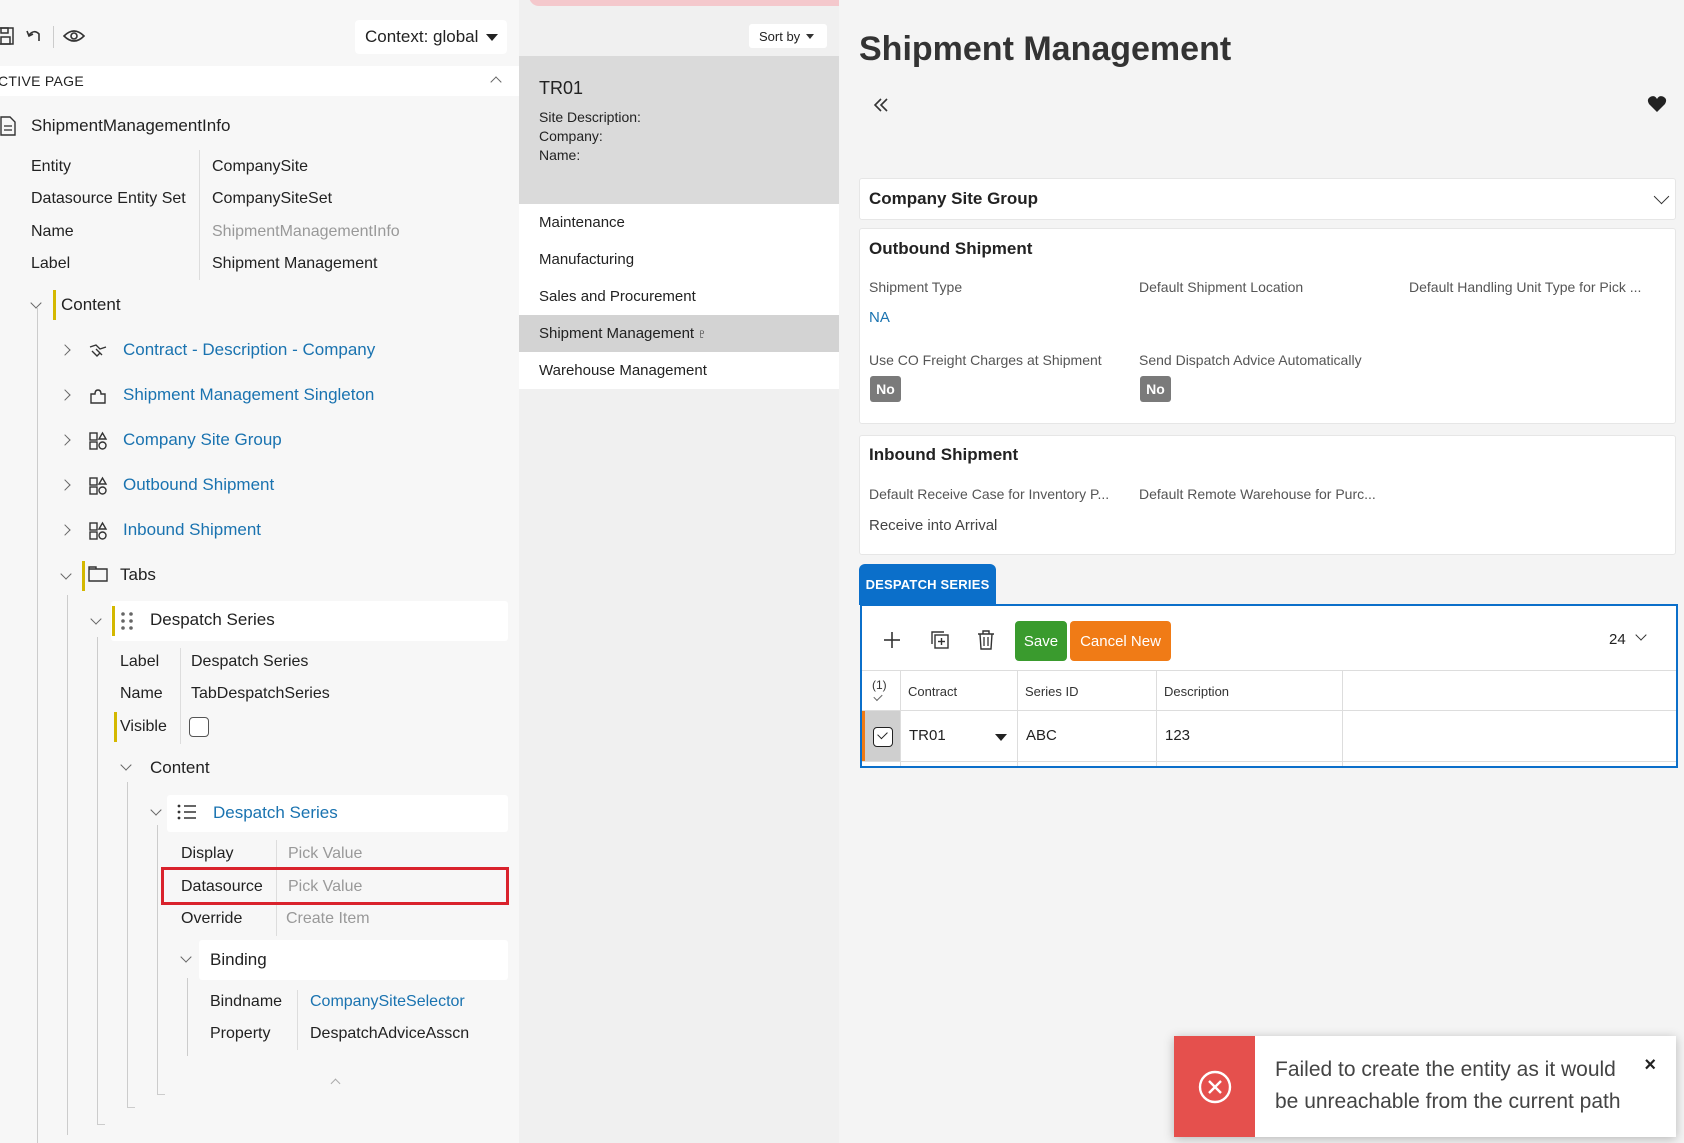 The height and width of the screenshot is (1143, 1684). What do you see at coordinates (927, 735) in the screenshot?
I see `cell-contract: TR01` at bounding box center [927, 735].